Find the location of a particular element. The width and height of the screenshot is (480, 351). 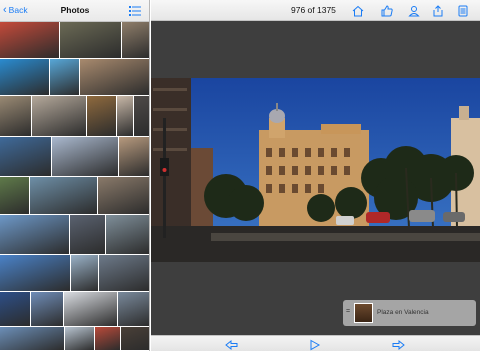

photo-caption-card: = Plaza en Valencia is located at coordinates (409, 313).